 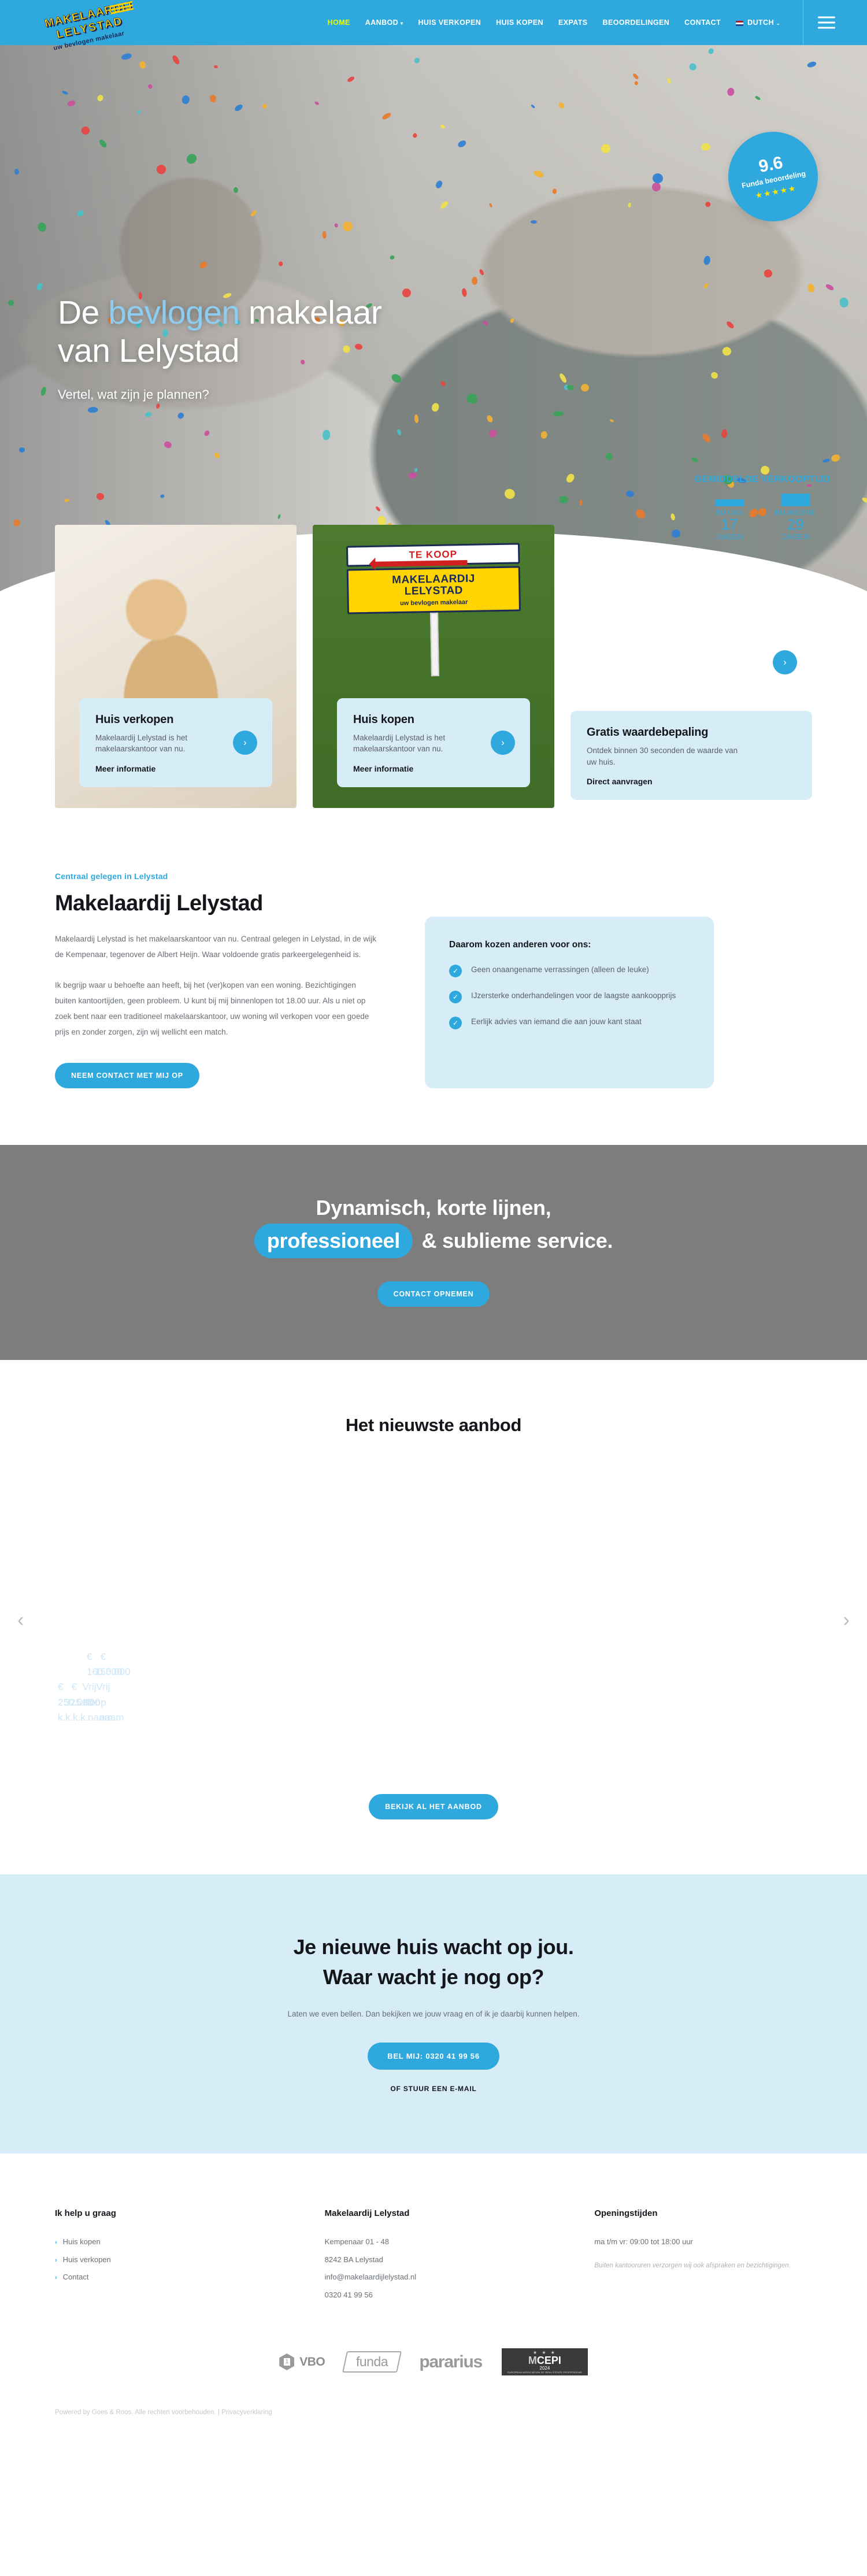 I want to click on privacy-link: Privacyverklaring, so click(x=246, y=2412).